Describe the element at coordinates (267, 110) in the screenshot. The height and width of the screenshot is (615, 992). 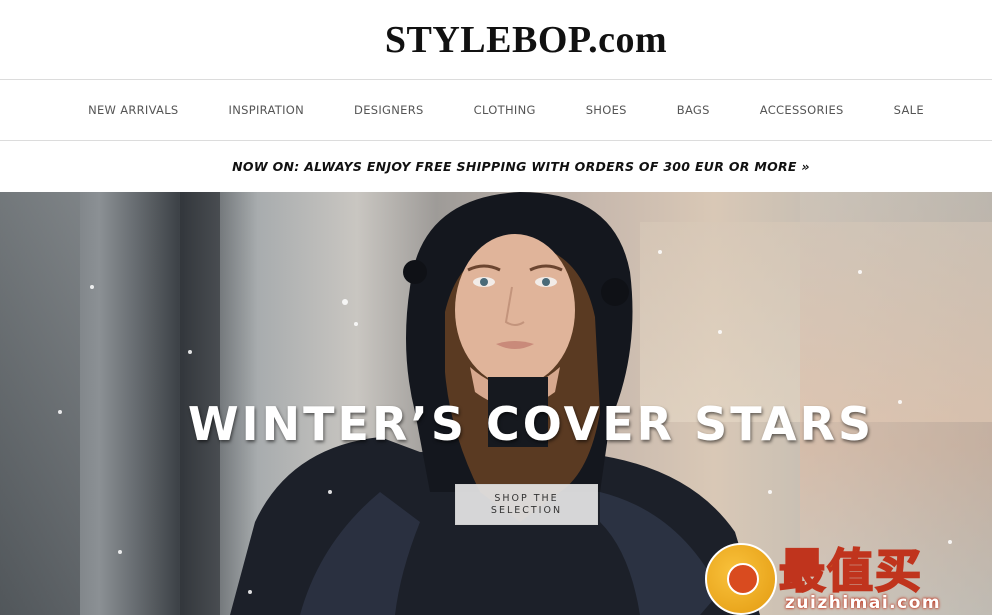
I see `nav-item-inspiration: INSPIRATION` at that location.